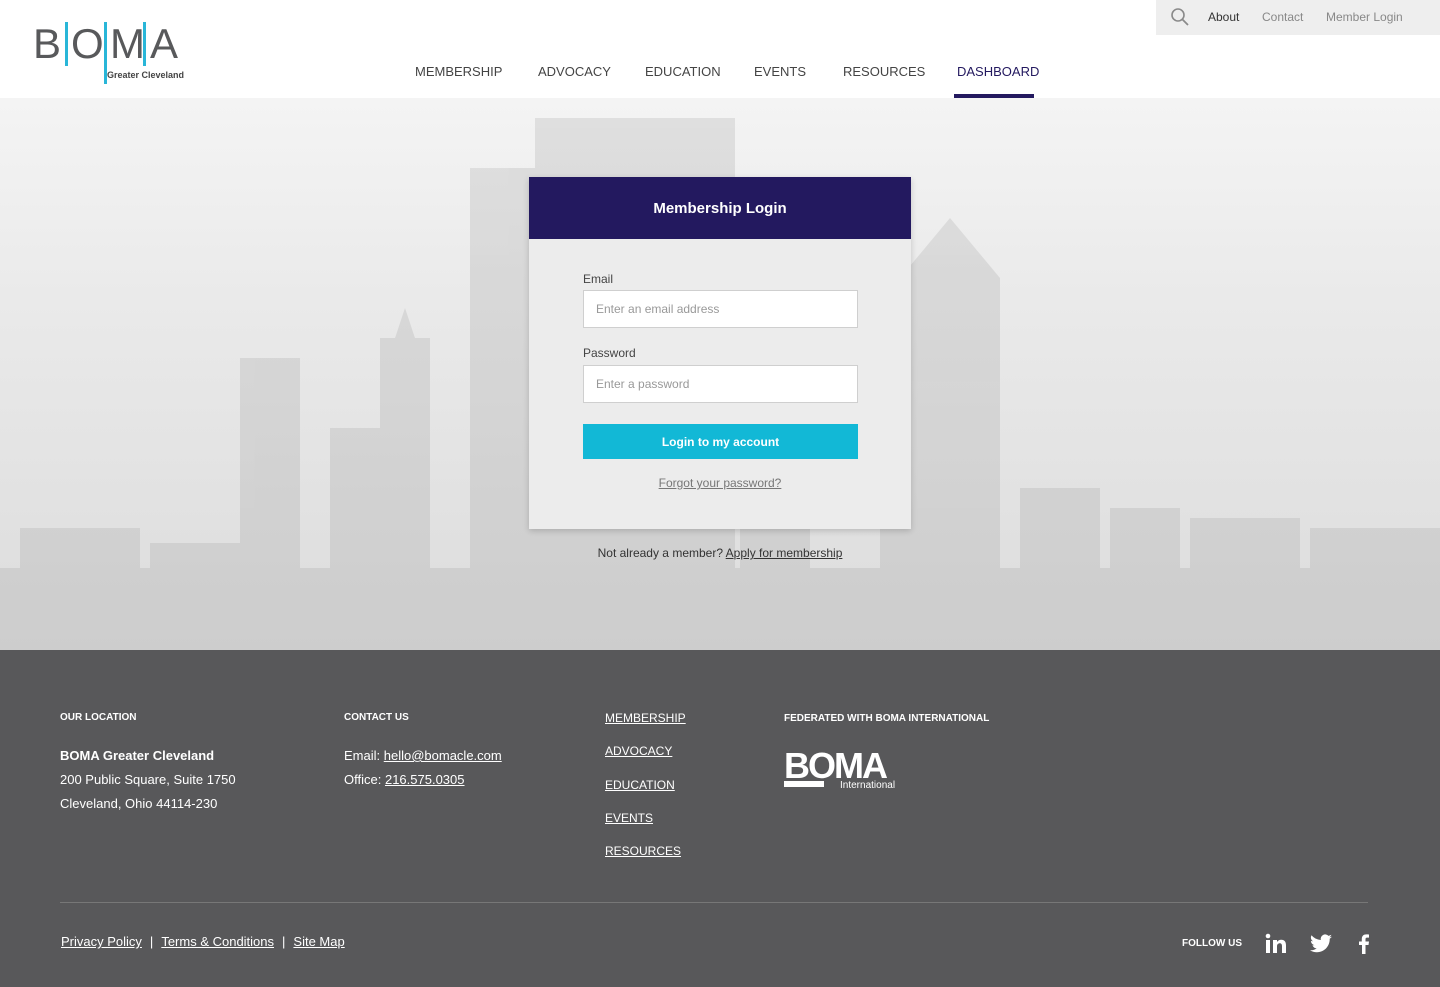  What do you see at coordinates (1282, 17) in the screenshot?
I see `util-contact-link: Contact` at bounding box center [1282, 17].